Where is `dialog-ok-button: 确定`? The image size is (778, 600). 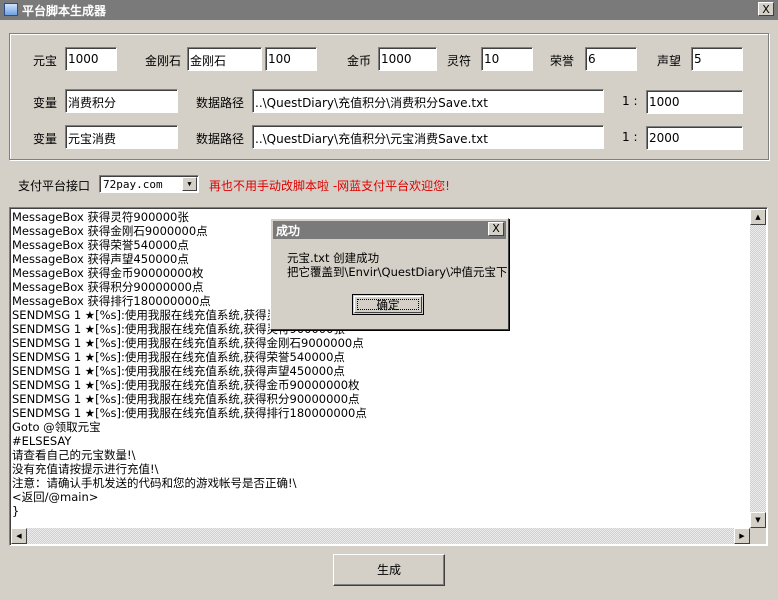
dialog-ok-button: 确定 is located at coordinates (388, 304).